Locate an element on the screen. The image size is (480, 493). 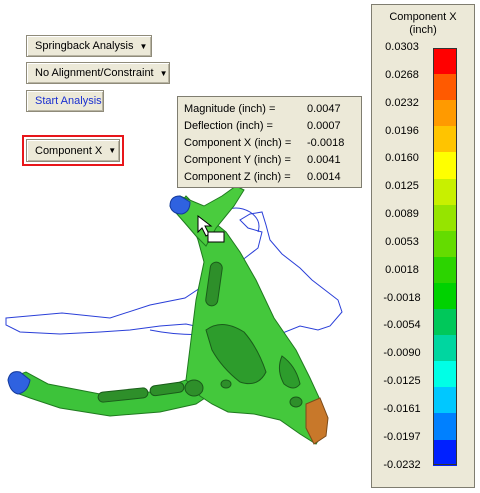
legend-tick-label: 0.0268 is located at coordinates (402, 74).